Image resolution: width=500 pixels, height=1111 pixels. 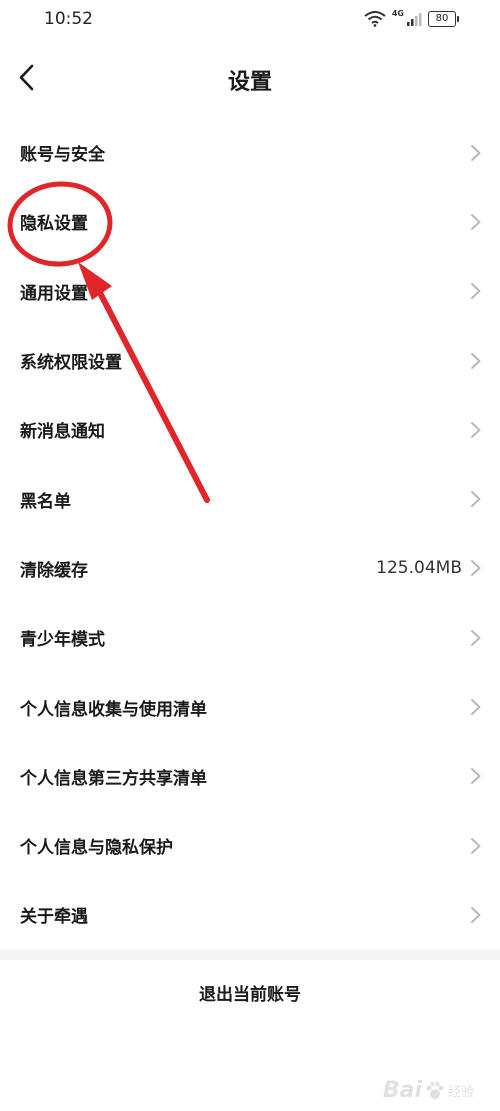 I want to click on status-time: 10:52, so click(x=68, y=19).